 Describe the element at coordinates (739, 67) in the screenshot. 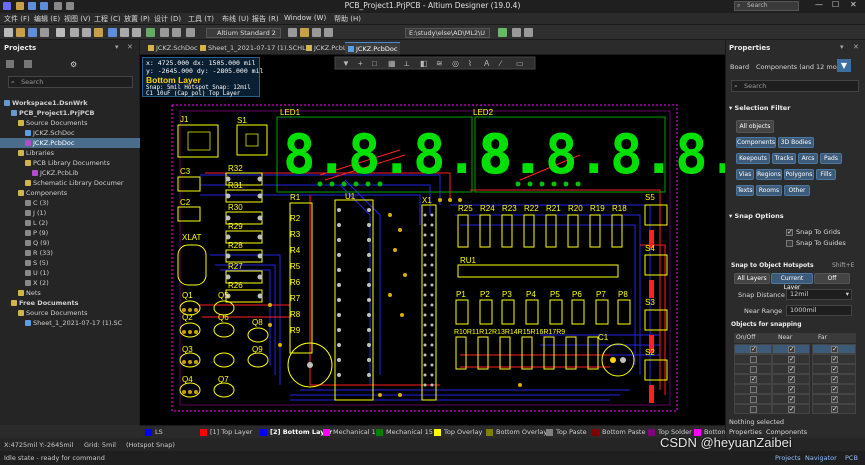

I see `board-tab: Board` at that location.